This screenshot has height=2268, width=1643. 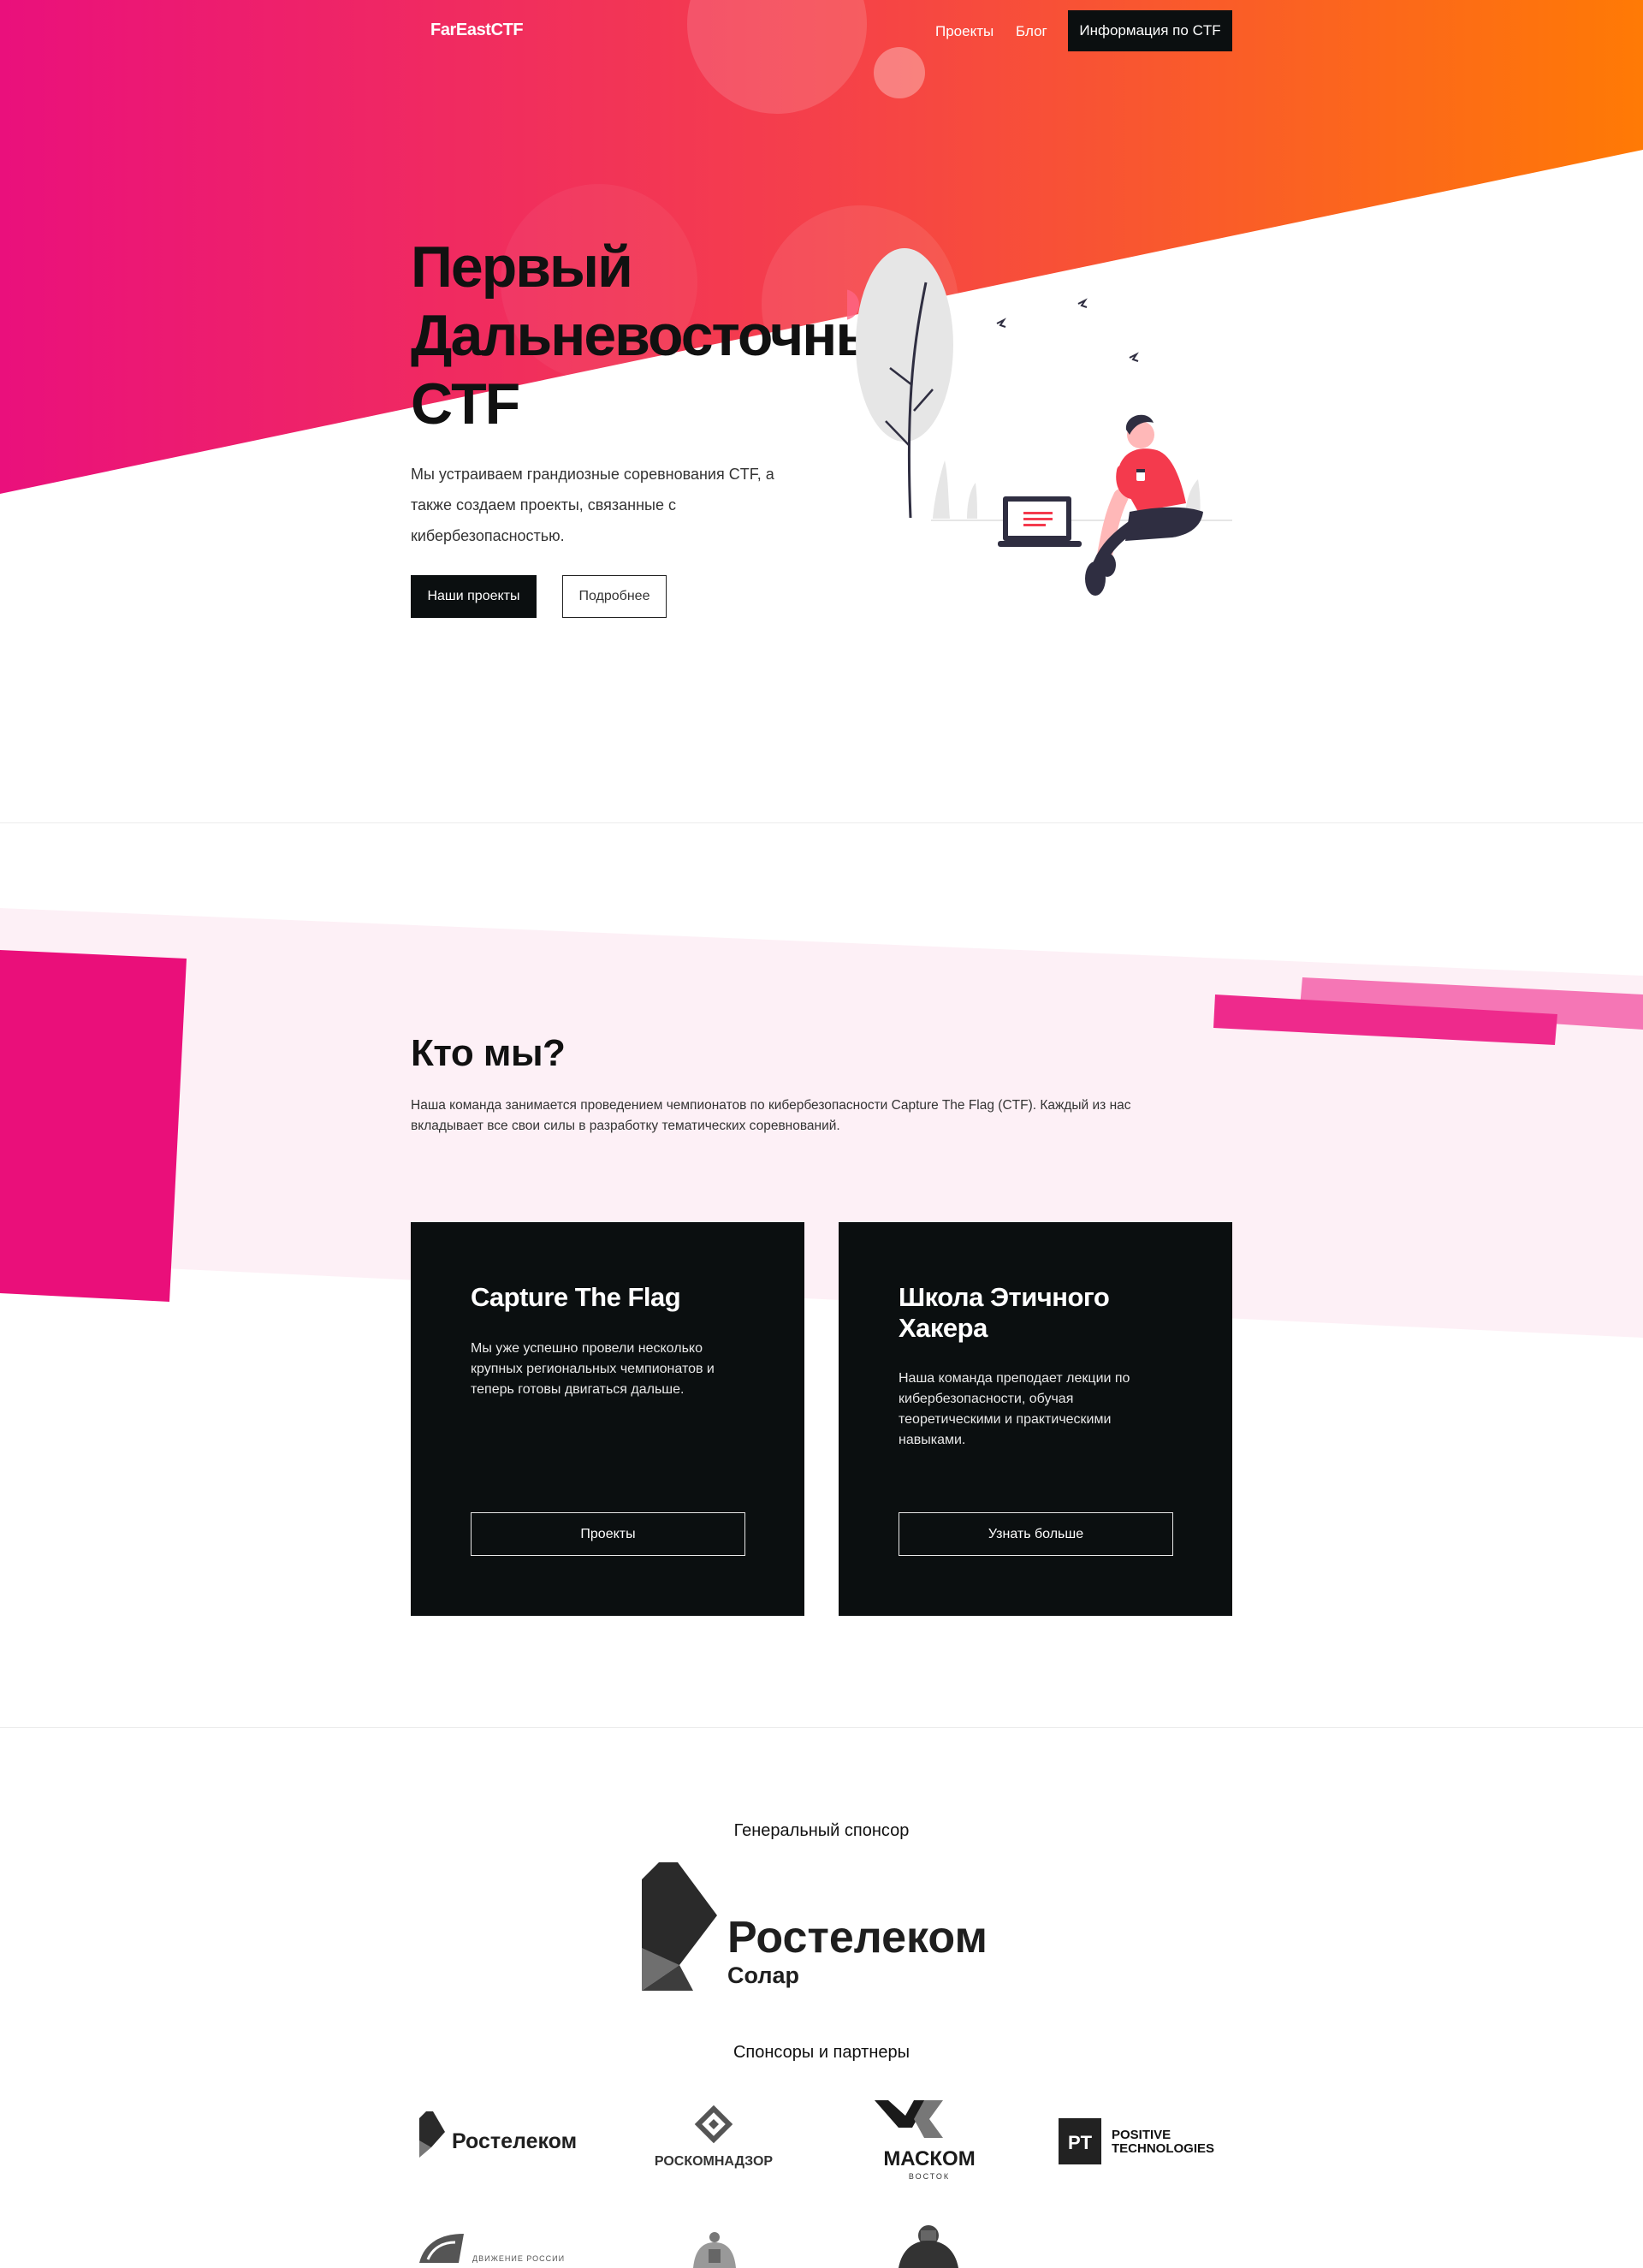 What do you see at coordinates (1044, 1313) in the screenshot?
I see `card-title: Школа Этичного Хакера` at bounding box center [1044, 1313].